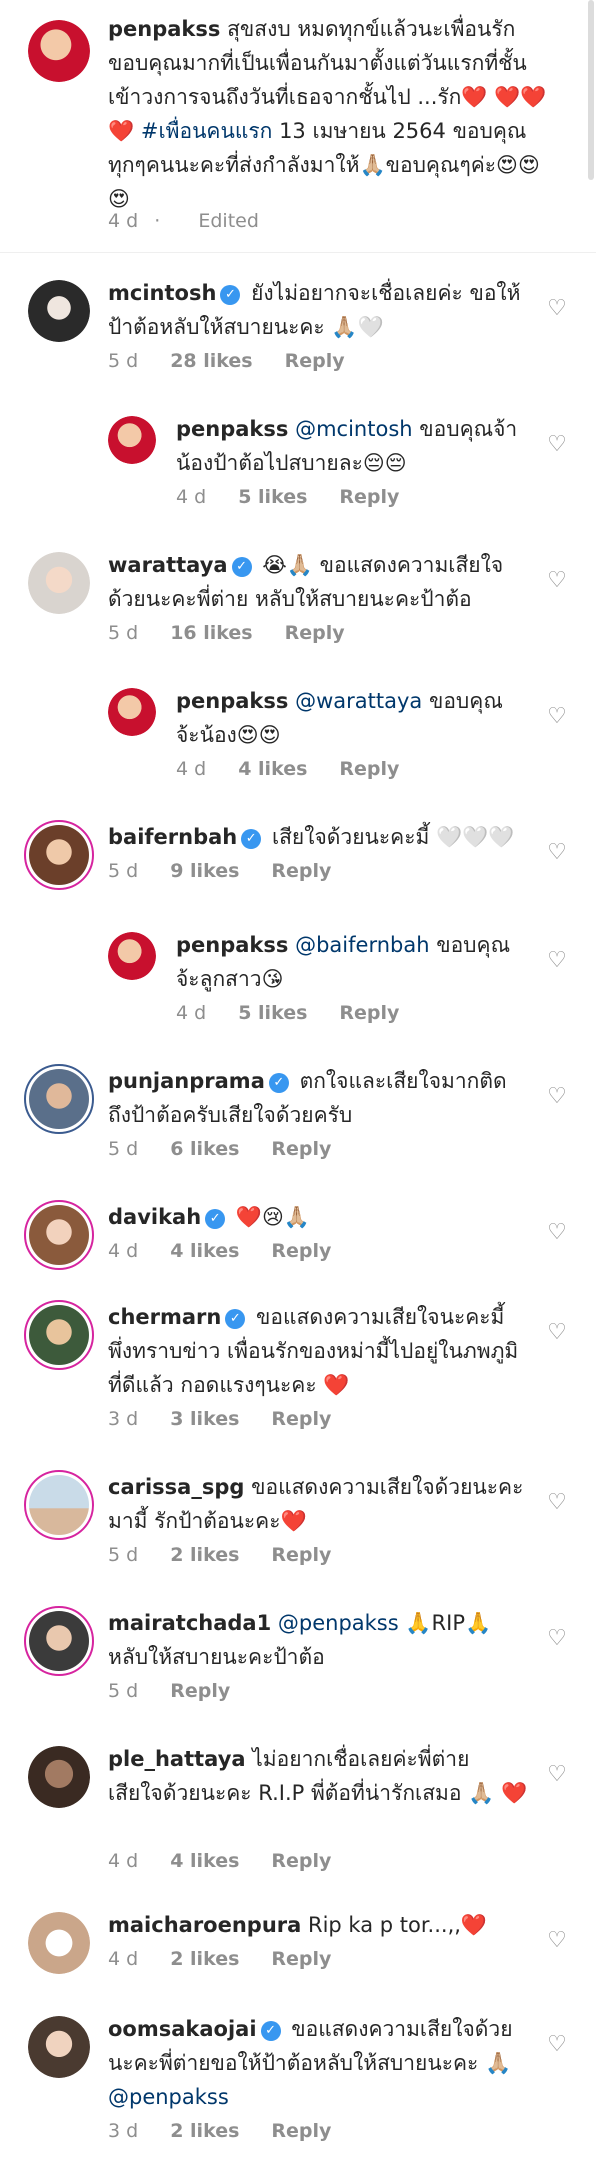  Describe the element at coordinates (182, 2029) in the screenshot. I see `username: oomsakaojai` at that location.